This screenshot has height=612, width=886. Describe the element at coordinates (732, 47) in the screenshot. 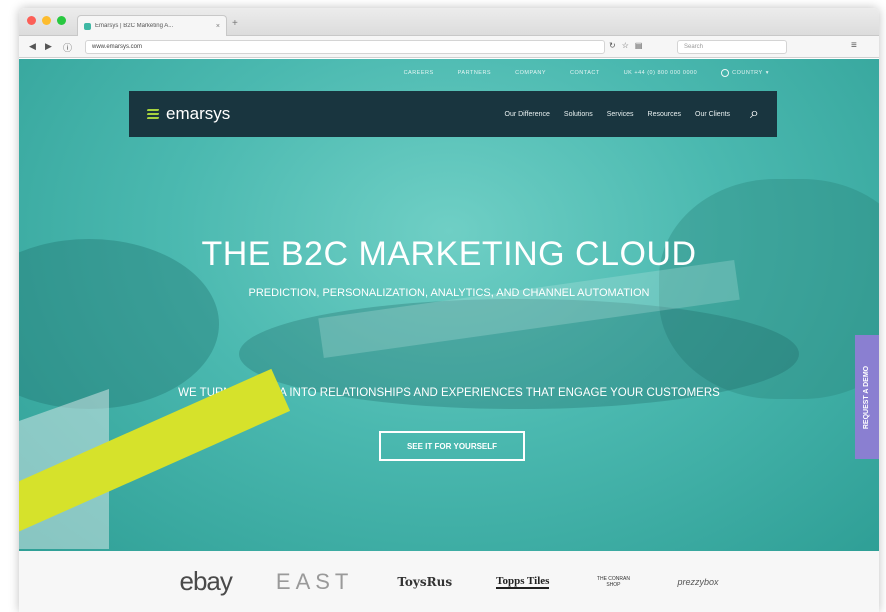

I see `browser-search-input: Search` at that location.